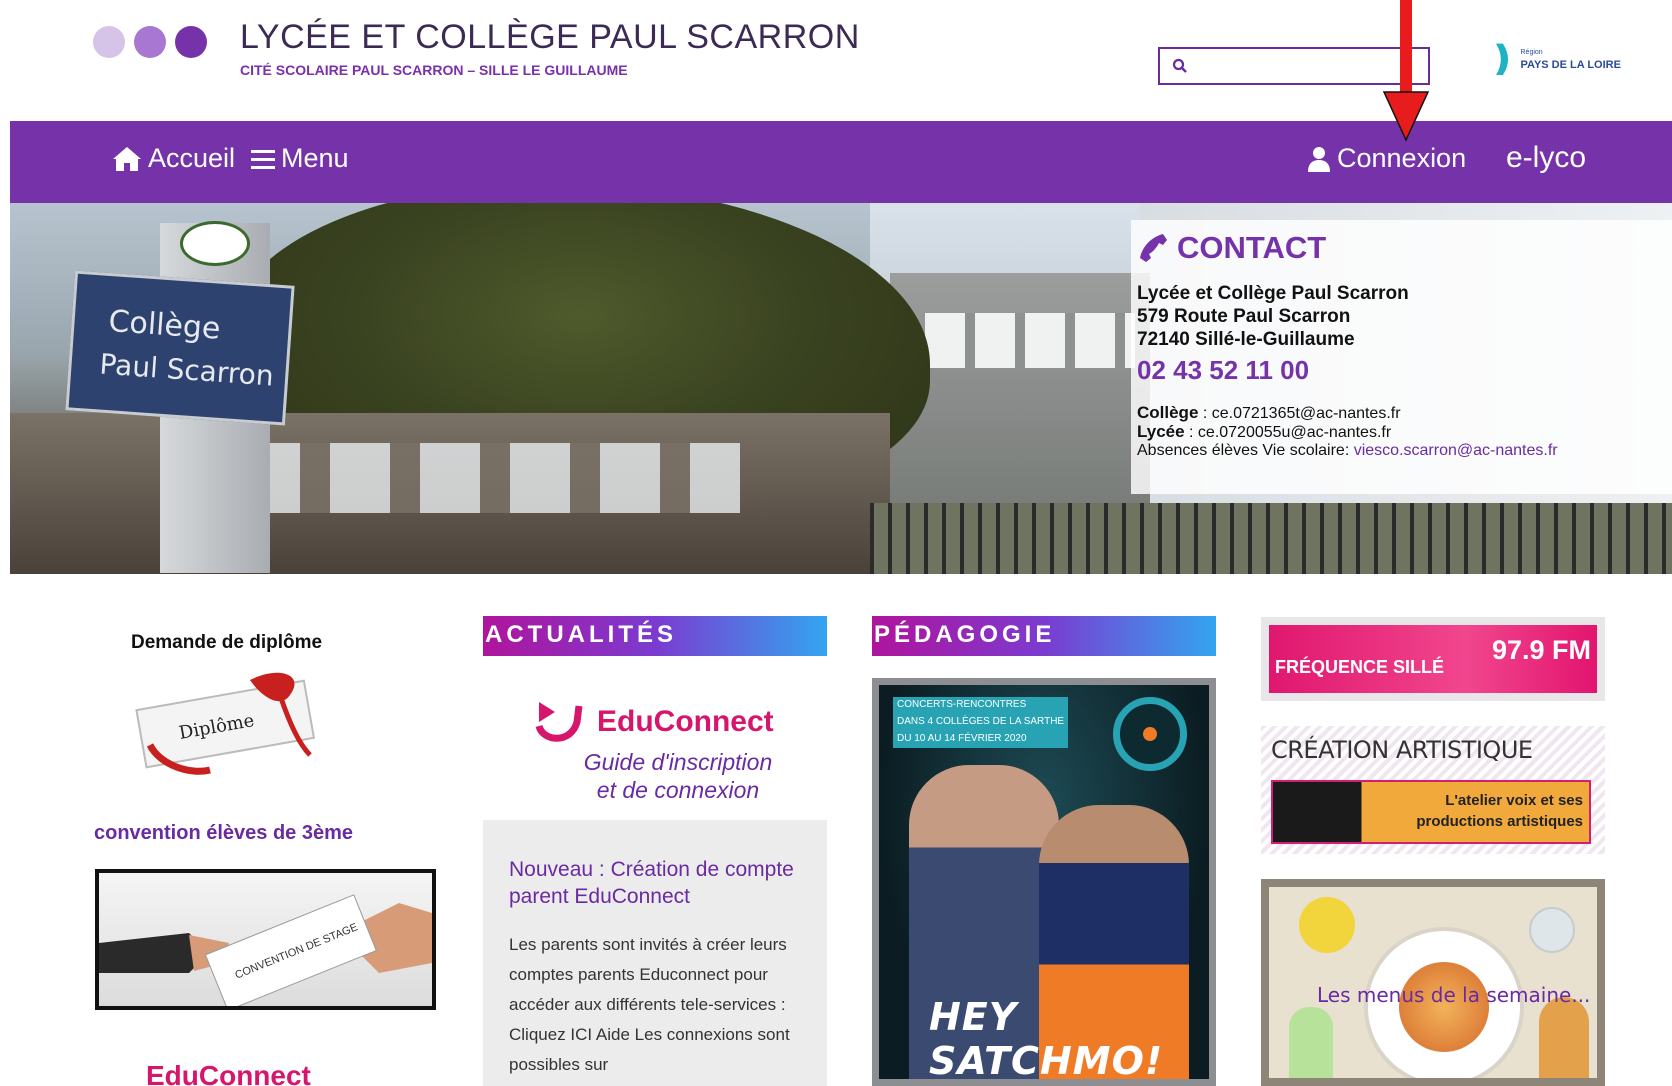 Image resolution: width=1672 pixels, height=1086 pixels. What do you see at coordinates (225, 722) in the screenshot?
I see `diploma-image: Diplôme` at bounding box center [225, 722].